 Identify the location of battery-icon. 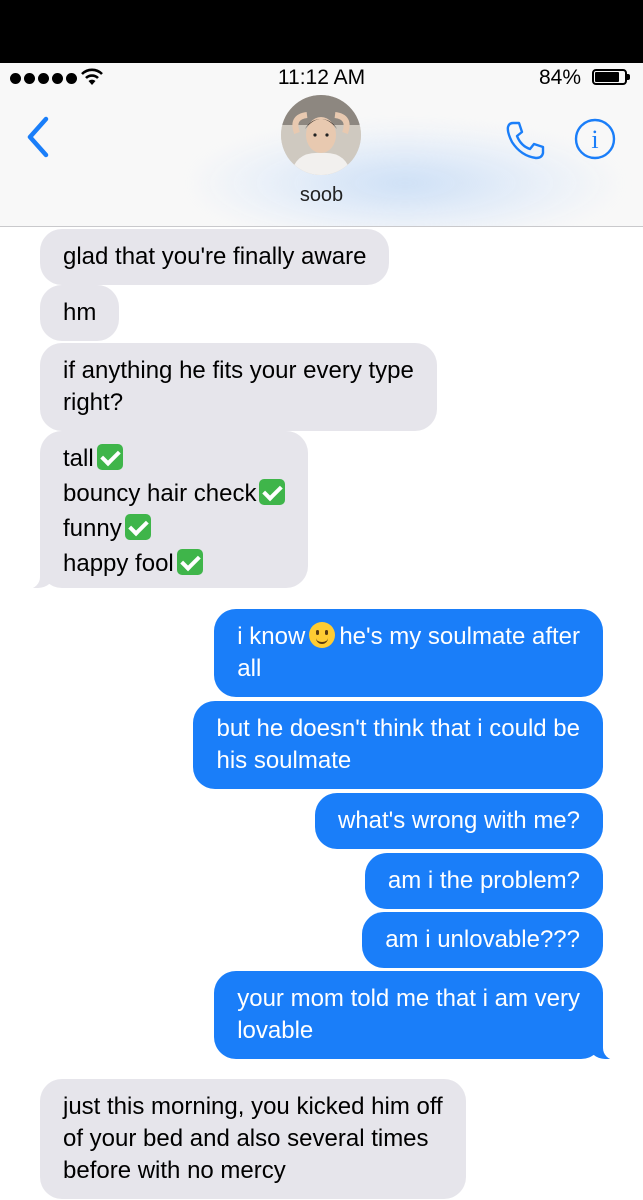
(611, 77).